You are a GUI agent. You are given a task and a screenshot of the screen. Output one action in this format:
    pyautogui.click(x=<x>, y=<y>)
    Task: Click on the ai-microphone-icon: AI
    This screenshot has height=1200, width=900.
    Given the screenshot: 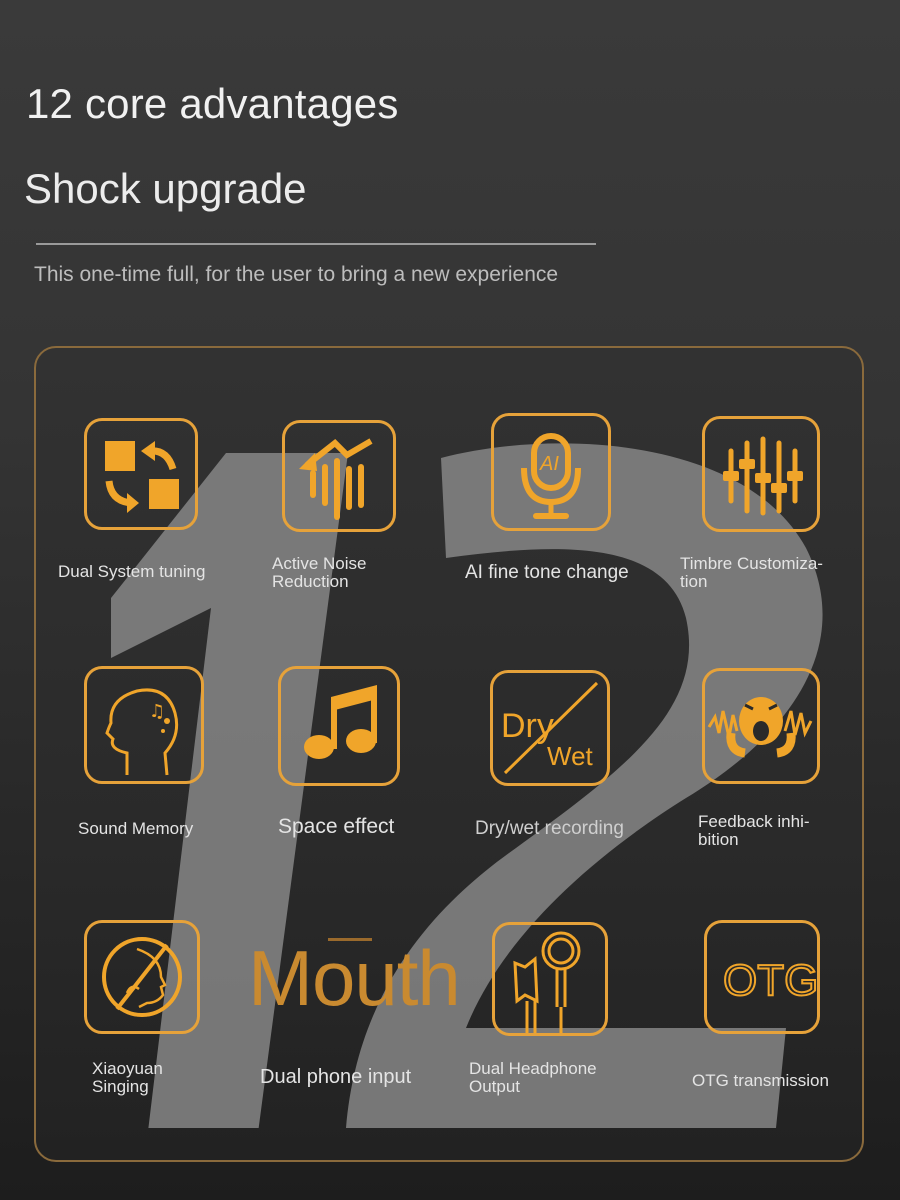 What is the action you would take?
    pyautogui.click(x=551, y=472)
    